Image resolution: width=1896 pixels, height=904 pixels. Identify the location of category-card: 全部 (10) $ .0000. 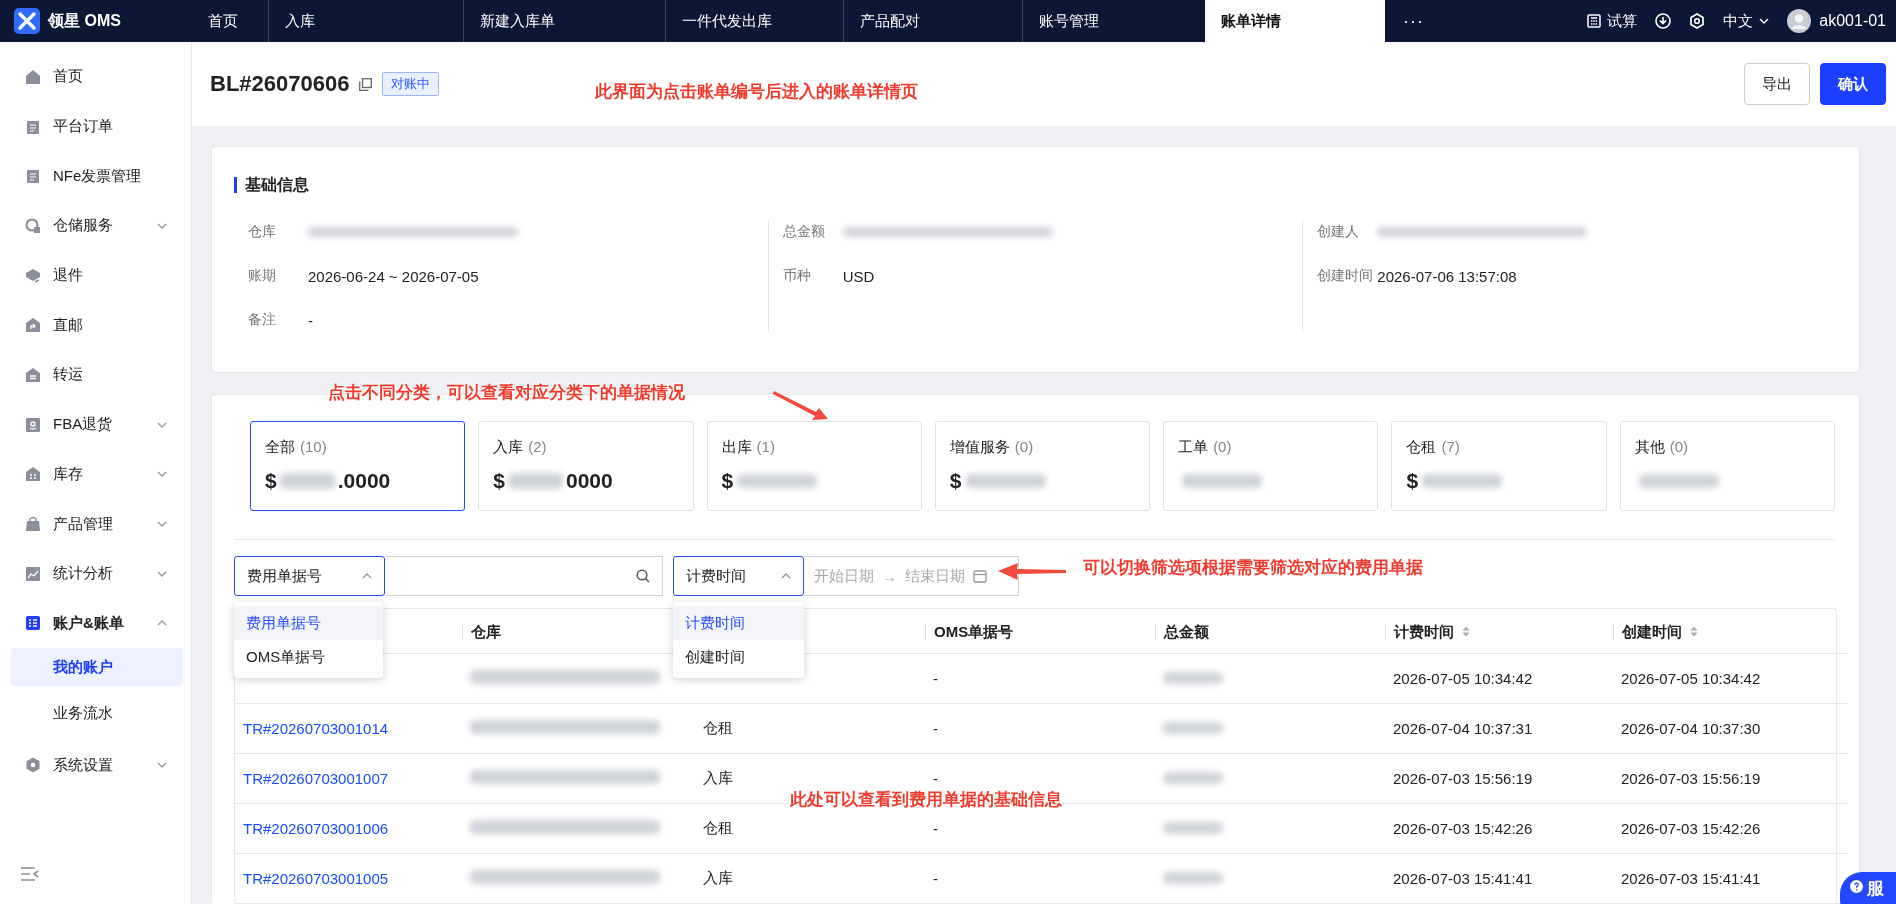
(358, 466).